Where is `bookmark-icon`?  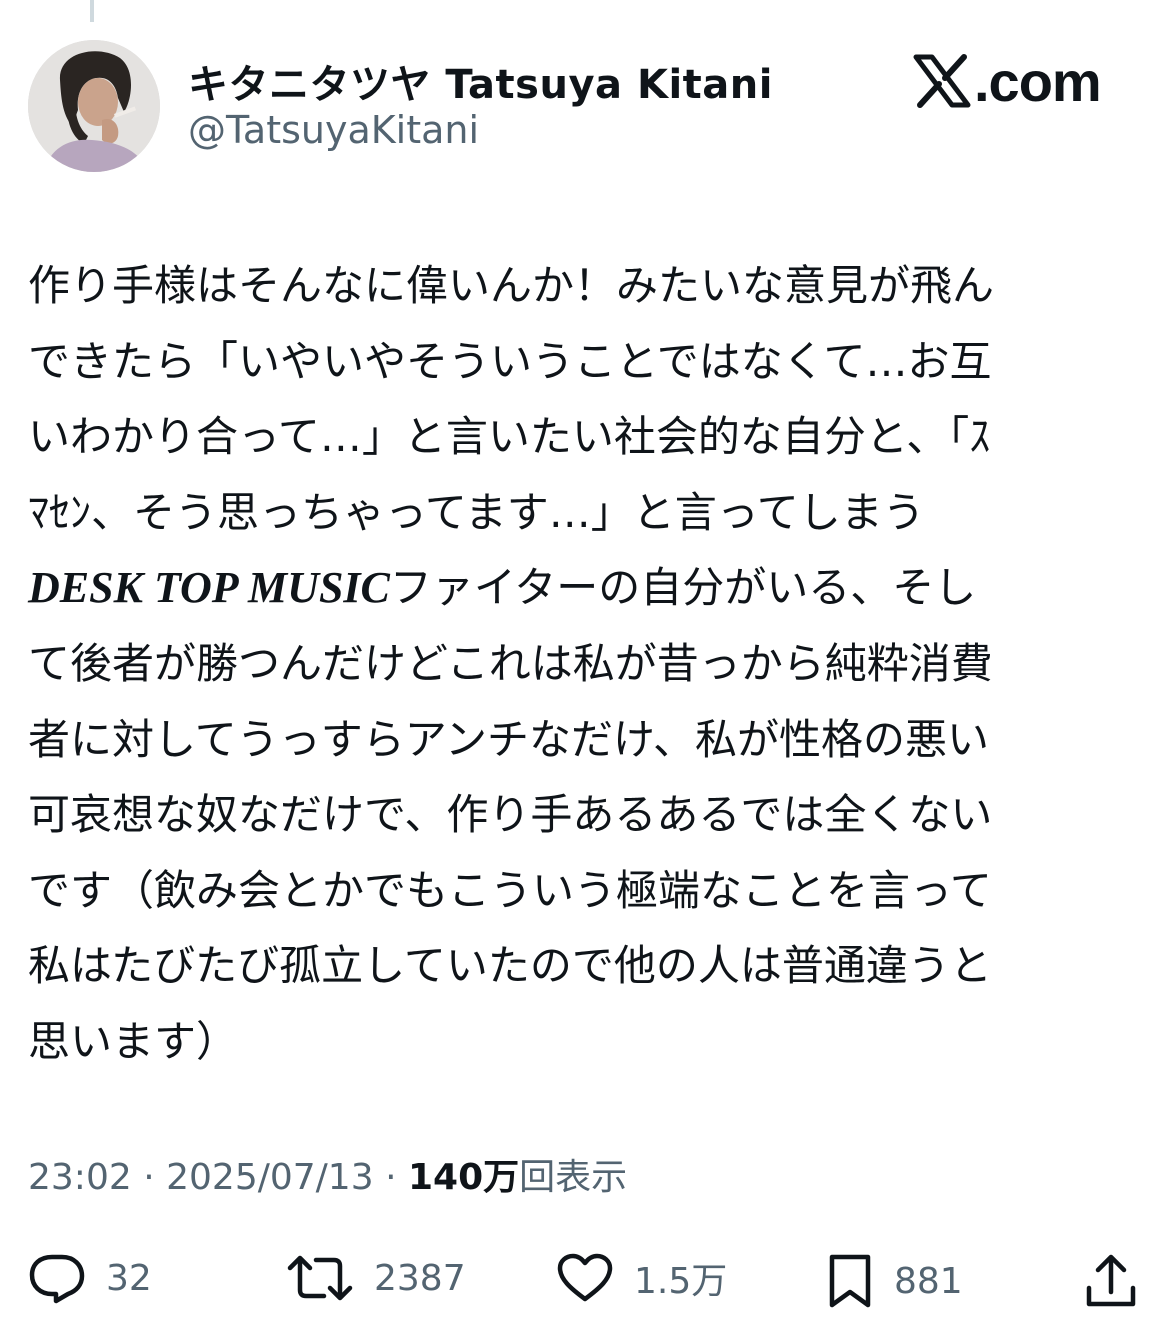
bookmark-icon is located at coordinates (850, 1281).